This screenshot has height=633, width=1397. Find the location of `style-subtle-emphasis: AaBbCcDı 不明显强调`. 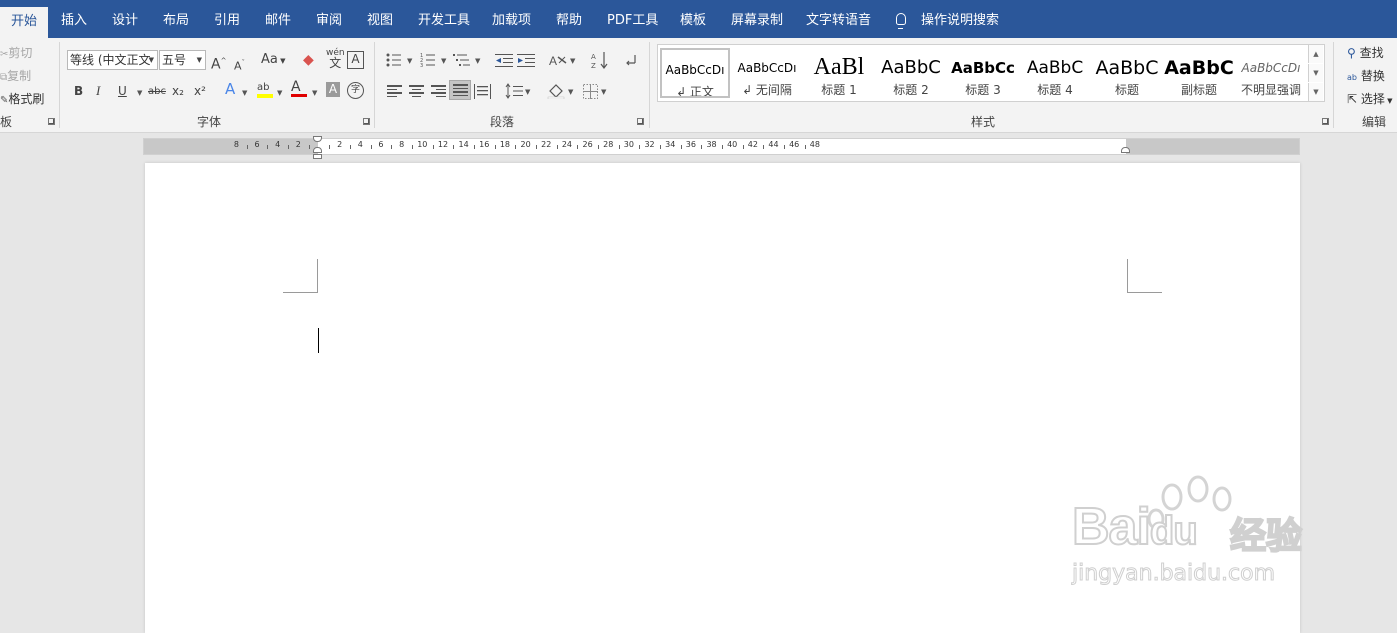

style-subtle-emphasis: AaBbCcDı 不明显强调 is located at coordinates (1271, 73).